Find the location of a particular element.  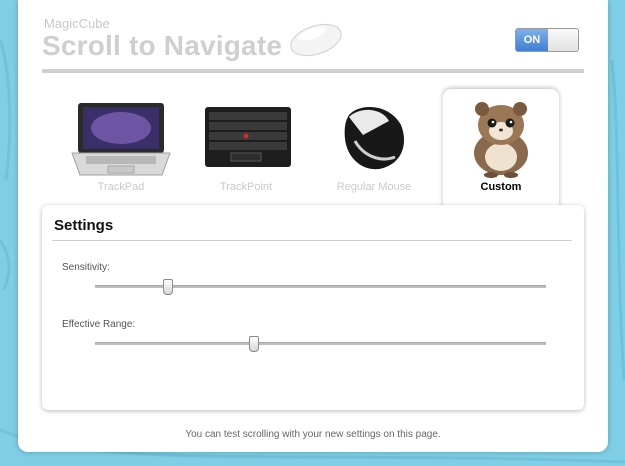

hamster-icon is located at coordinates (501, 140).